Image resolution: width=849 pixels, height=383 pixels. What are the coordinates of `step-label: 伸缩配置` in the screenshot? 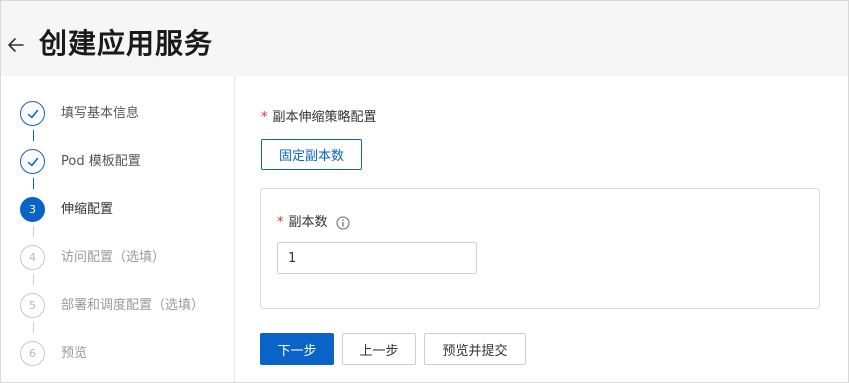 It's located at (87, 209).